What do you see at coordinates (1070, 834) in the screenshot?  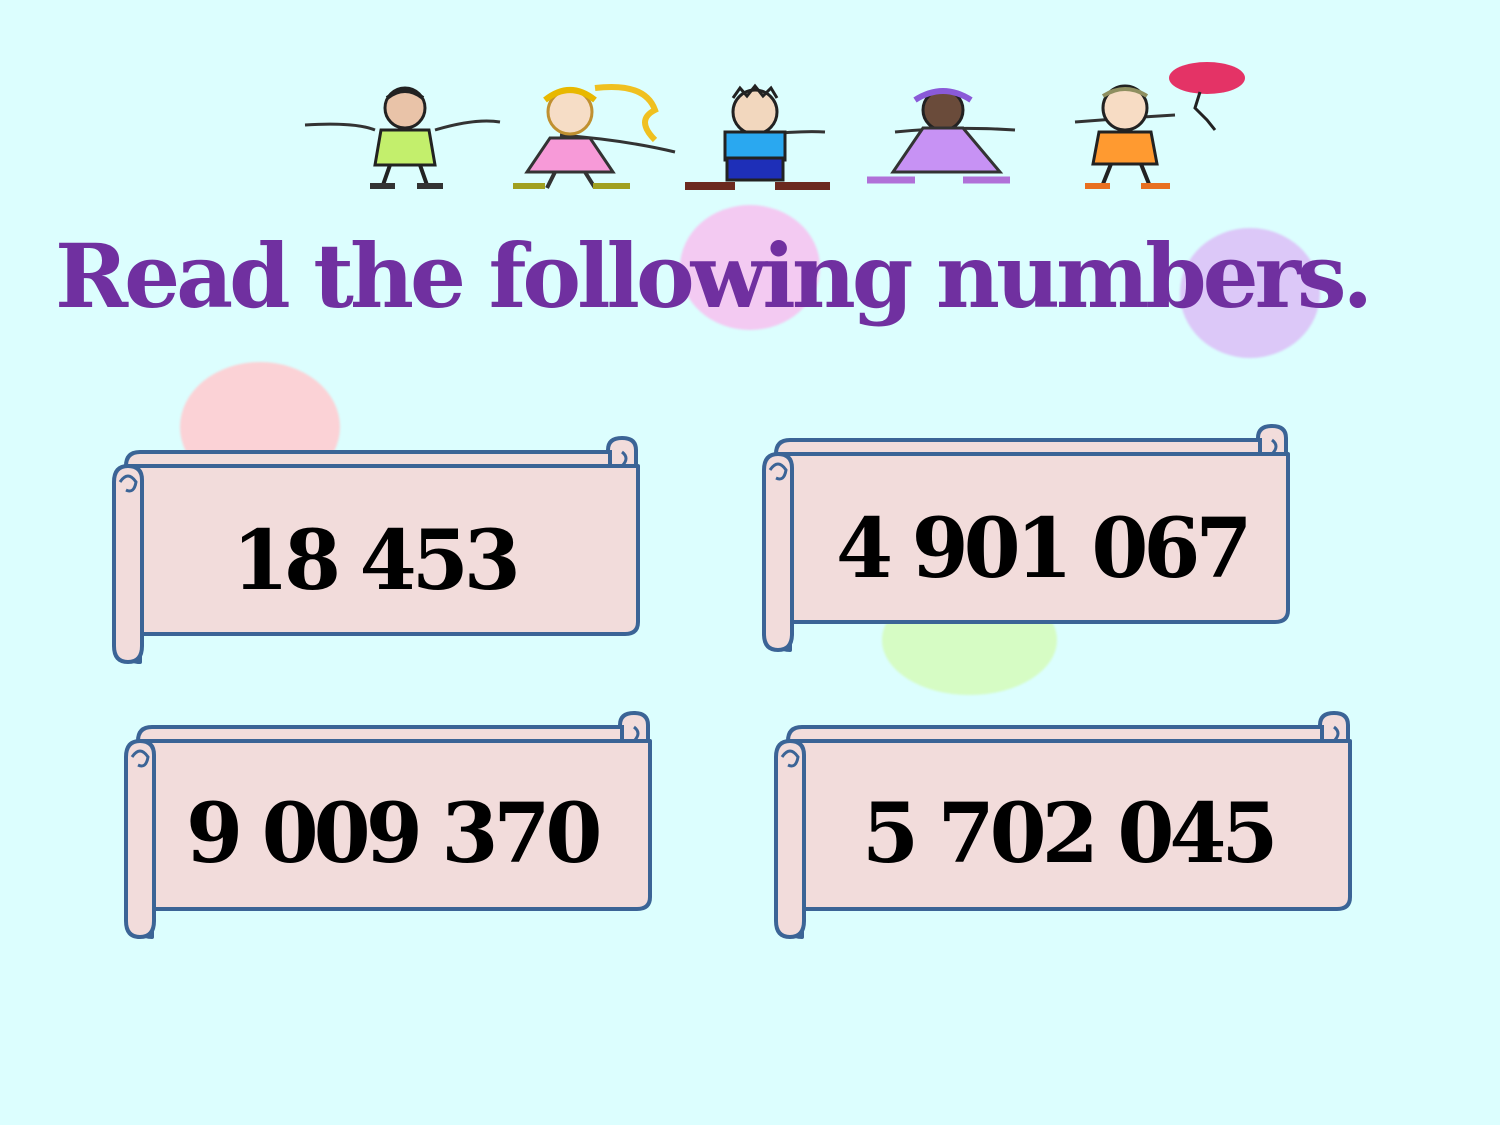 I see `number-5702045: 5 702 045` at bounding box center [1070, 834].